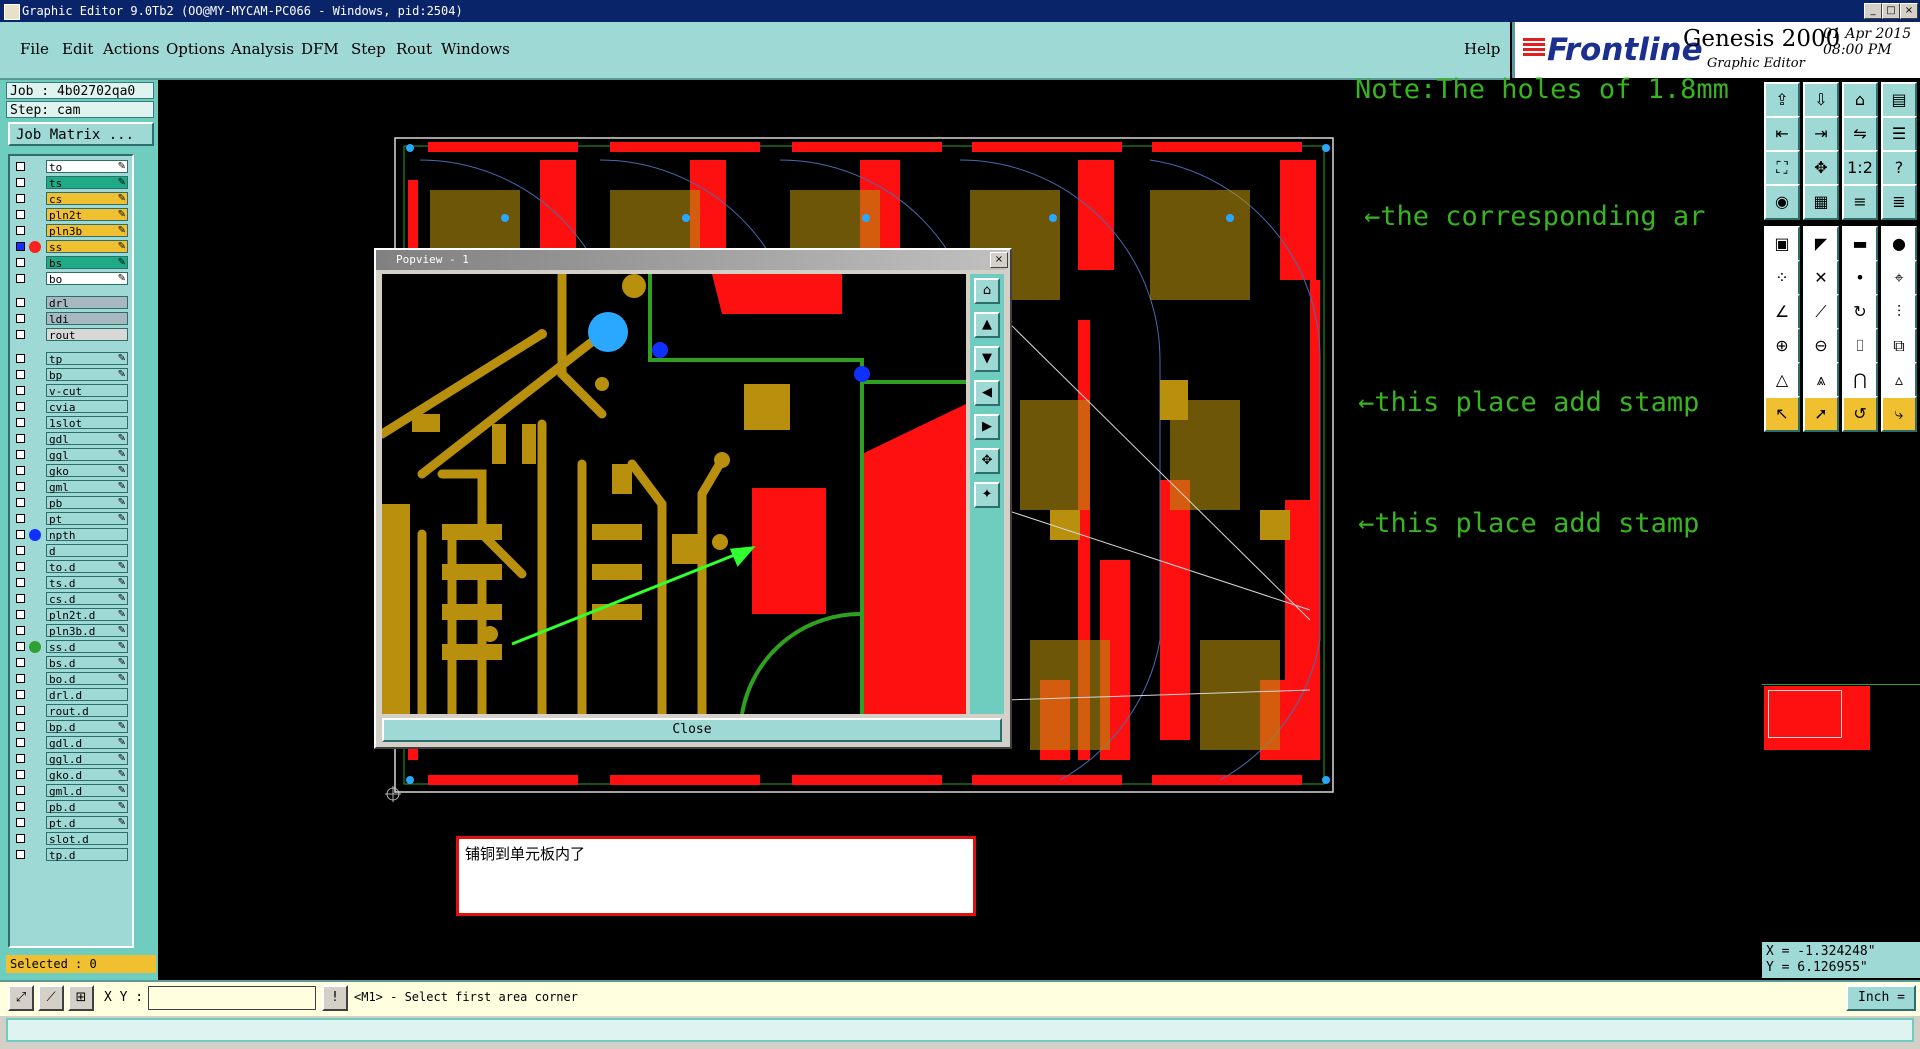 Image resolution: width=1920 pixels, height=1049 pixels. What do you see at coordinates (87, 231) in the screenshot?
I see `layer-name: pln3b` at bounding box center [87, 231].